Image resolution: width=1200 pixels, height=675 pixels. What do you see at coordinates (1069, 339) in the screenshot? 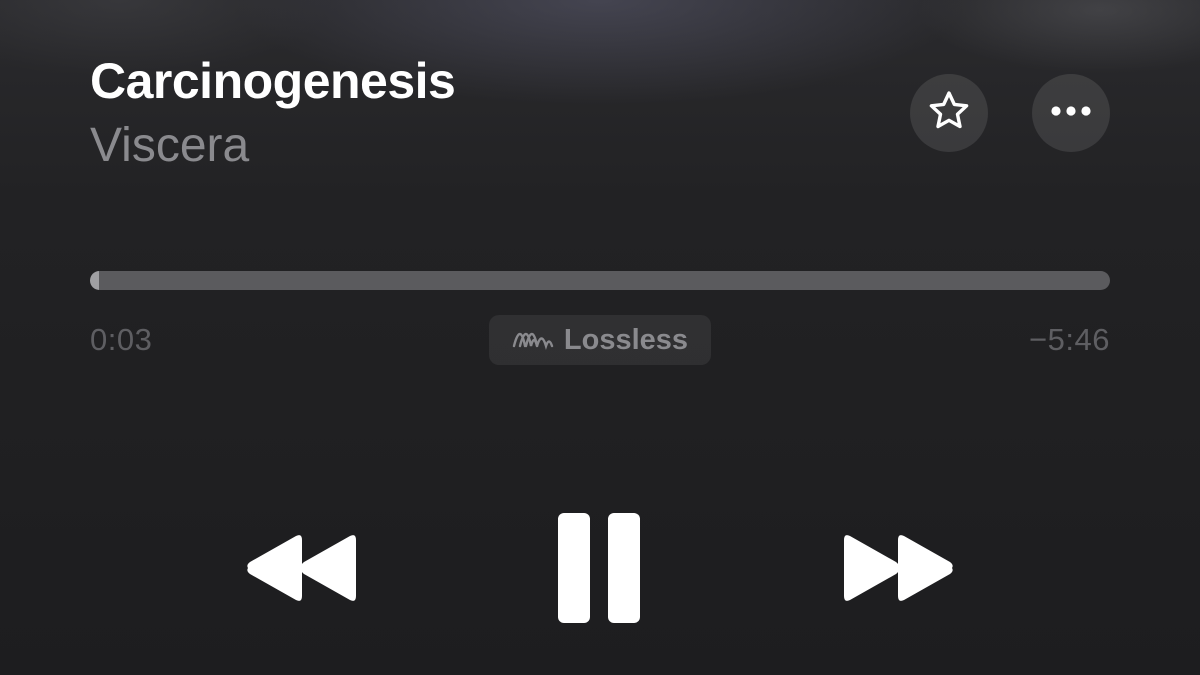
I see `remaining-time: −5:46` at bounding box center [1069, 339].